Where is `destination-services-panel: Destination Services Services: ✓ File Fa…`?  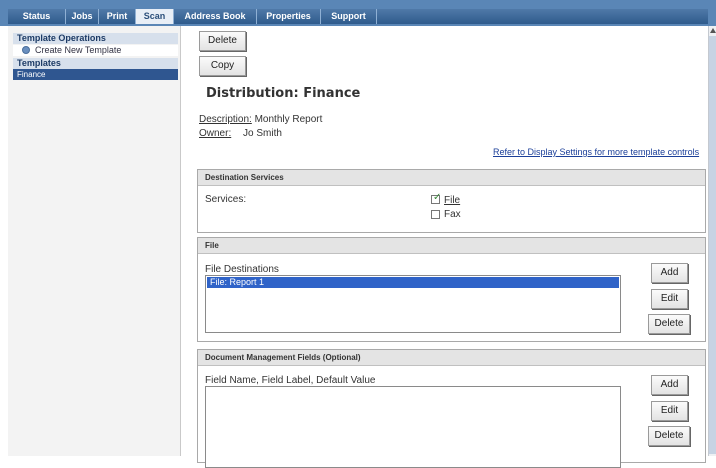
destination-services-panel: Destination Services Services: ✓ File Fa… is located at coordinates (451, 201).